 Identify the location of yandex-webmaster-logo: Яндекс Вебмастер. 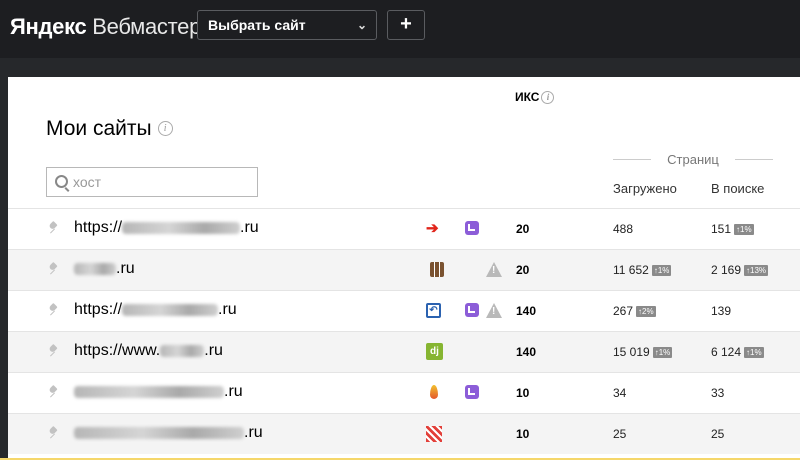
(105, 27).